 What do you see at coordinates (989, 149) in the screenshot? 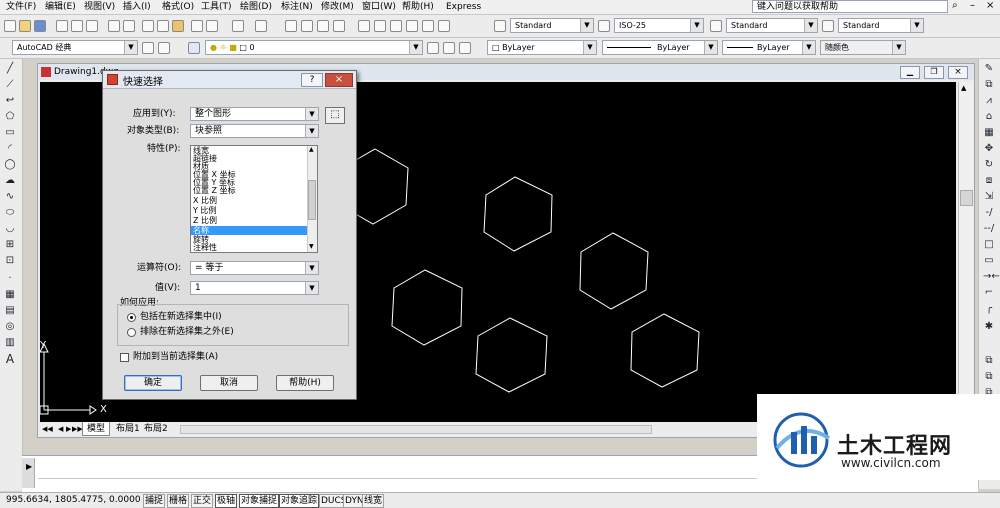
I see `move-icon: ✥` at bounding box center [989, 149].